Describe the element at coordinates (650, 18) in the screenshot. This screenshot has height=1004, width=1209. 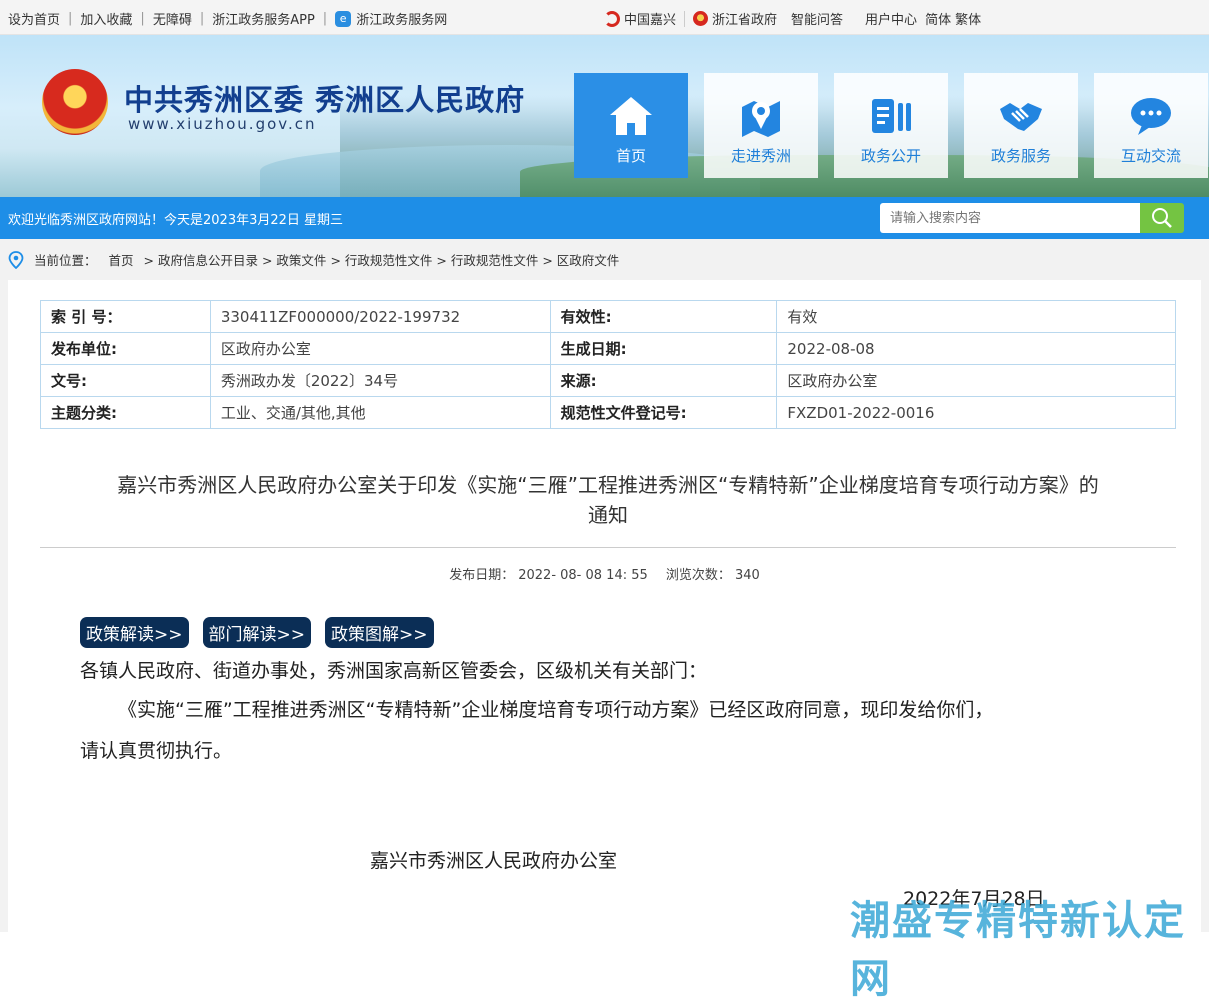
I see `china-jiaxing-link: 中国嘉兴` at that location.